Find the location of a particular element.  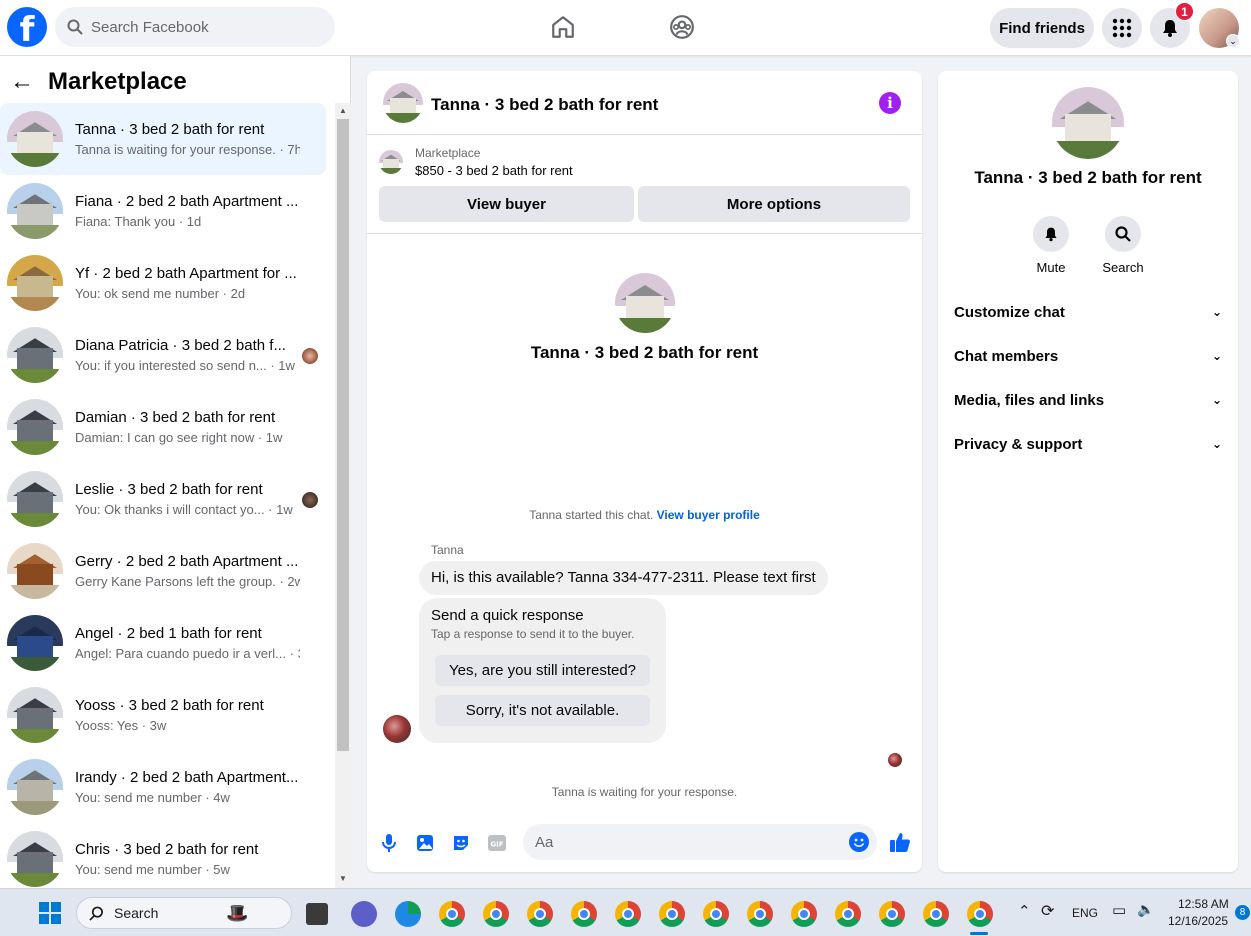

taskbar-search-label: Search is located at coordinates (136, 913).